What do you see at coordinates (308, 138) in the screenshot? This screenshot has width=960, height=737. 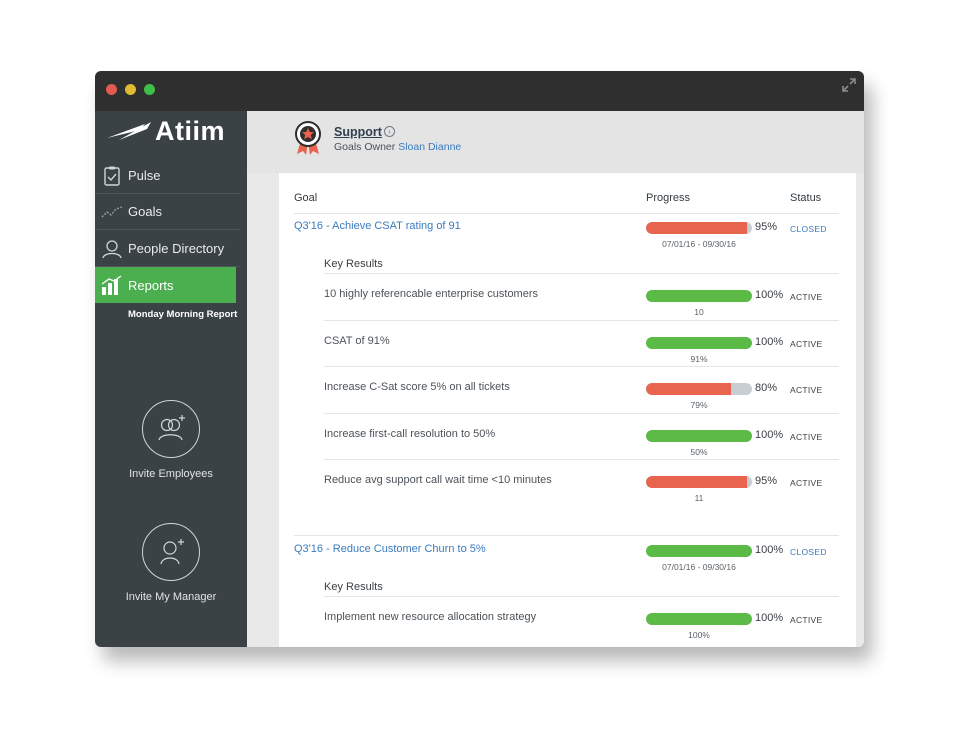 I see `award-badge-icon` at bounding box center [308, 138].